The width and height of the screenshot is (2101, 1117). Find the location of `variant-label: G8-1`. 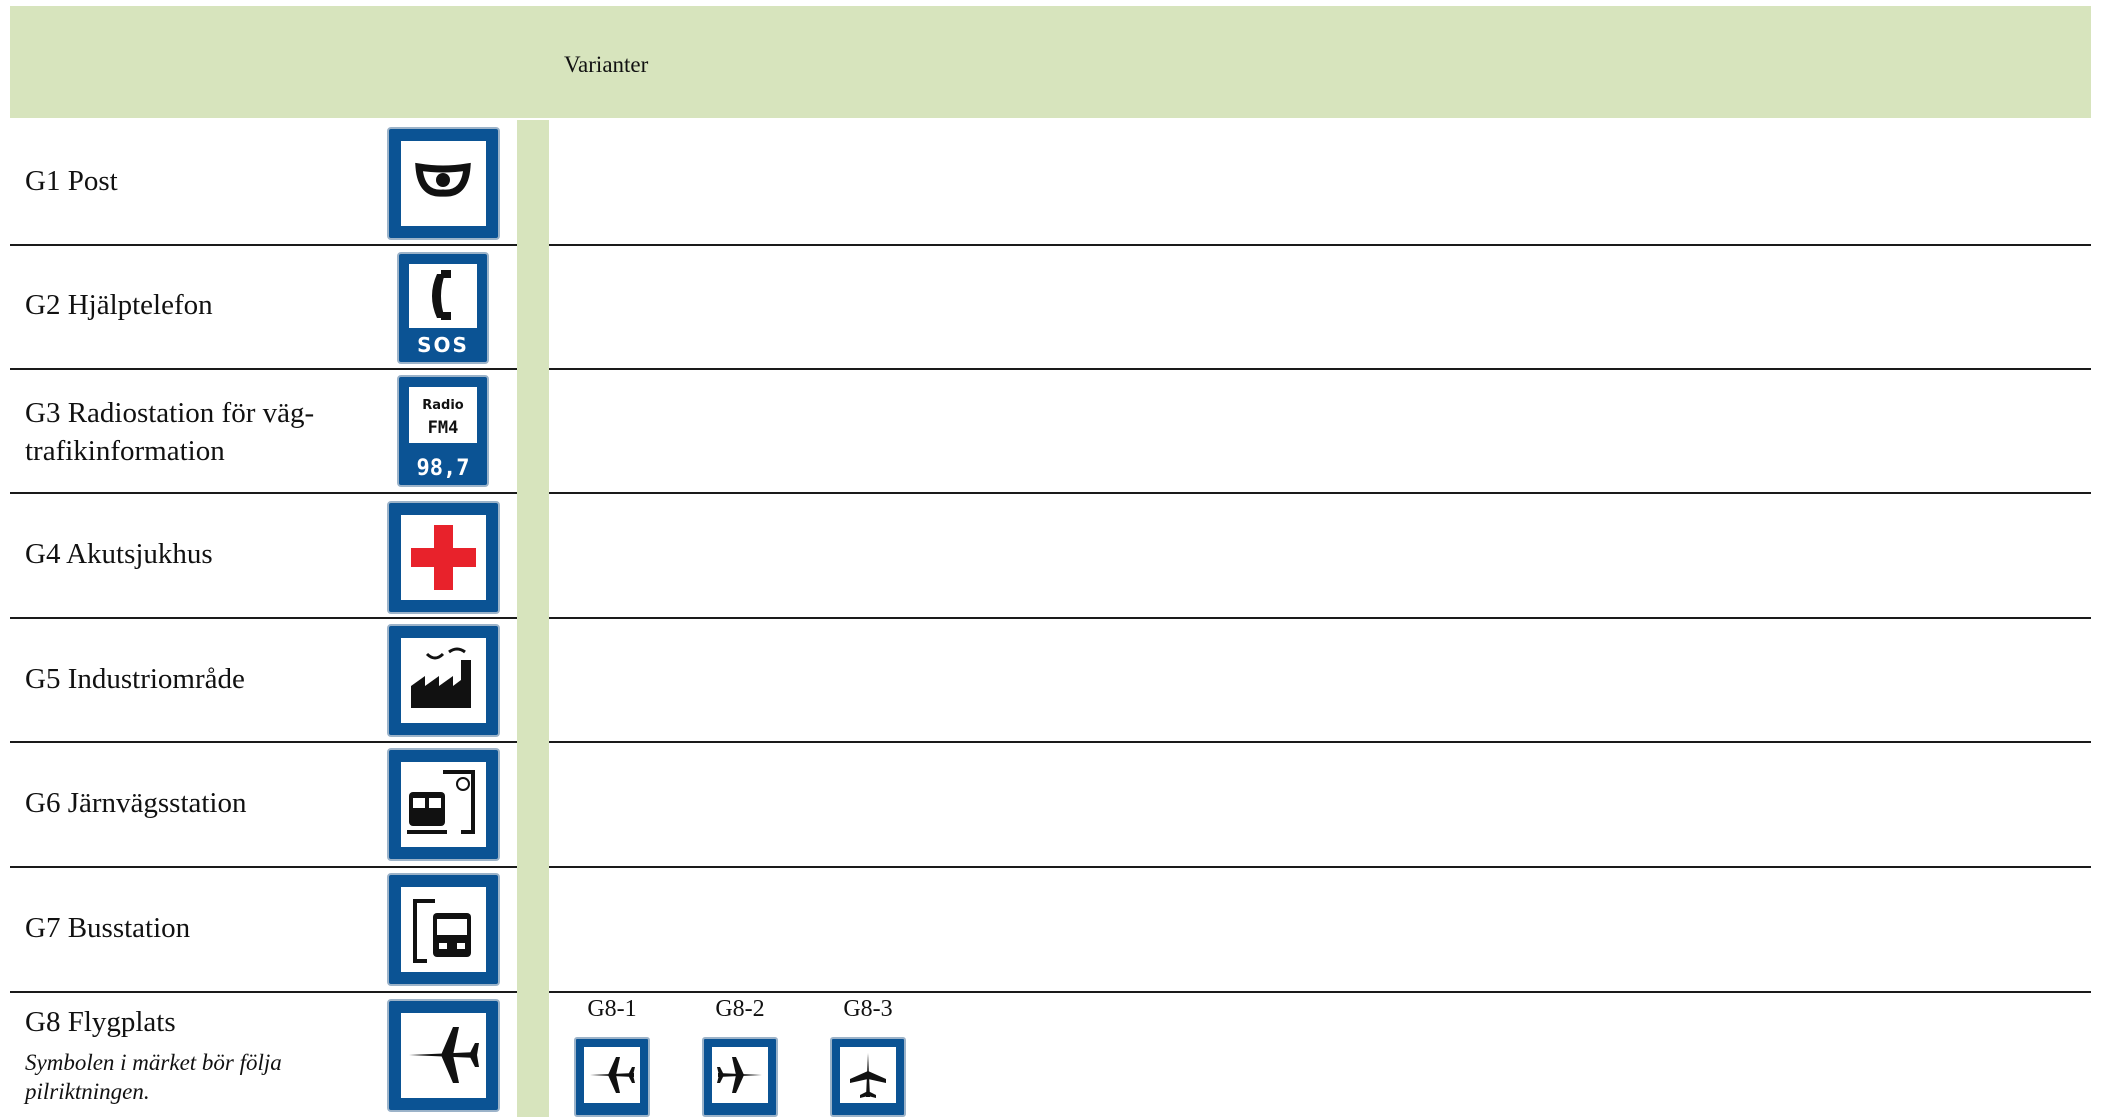

variant-label: G8-1 is located at coordinates (612, 1009).